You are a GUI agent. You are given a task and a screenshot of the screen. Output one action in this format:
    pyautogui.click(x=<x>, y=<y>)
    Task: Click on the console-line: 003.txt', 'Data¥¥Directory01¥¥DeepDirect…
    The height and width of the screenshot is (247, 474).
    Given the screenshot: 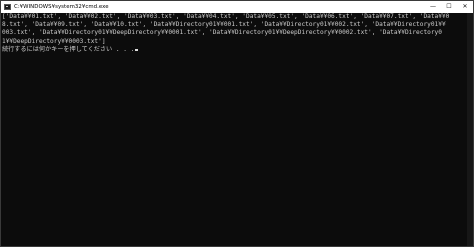 What is the action you would take?
    pyautogui.click(x=222, y=33)
    